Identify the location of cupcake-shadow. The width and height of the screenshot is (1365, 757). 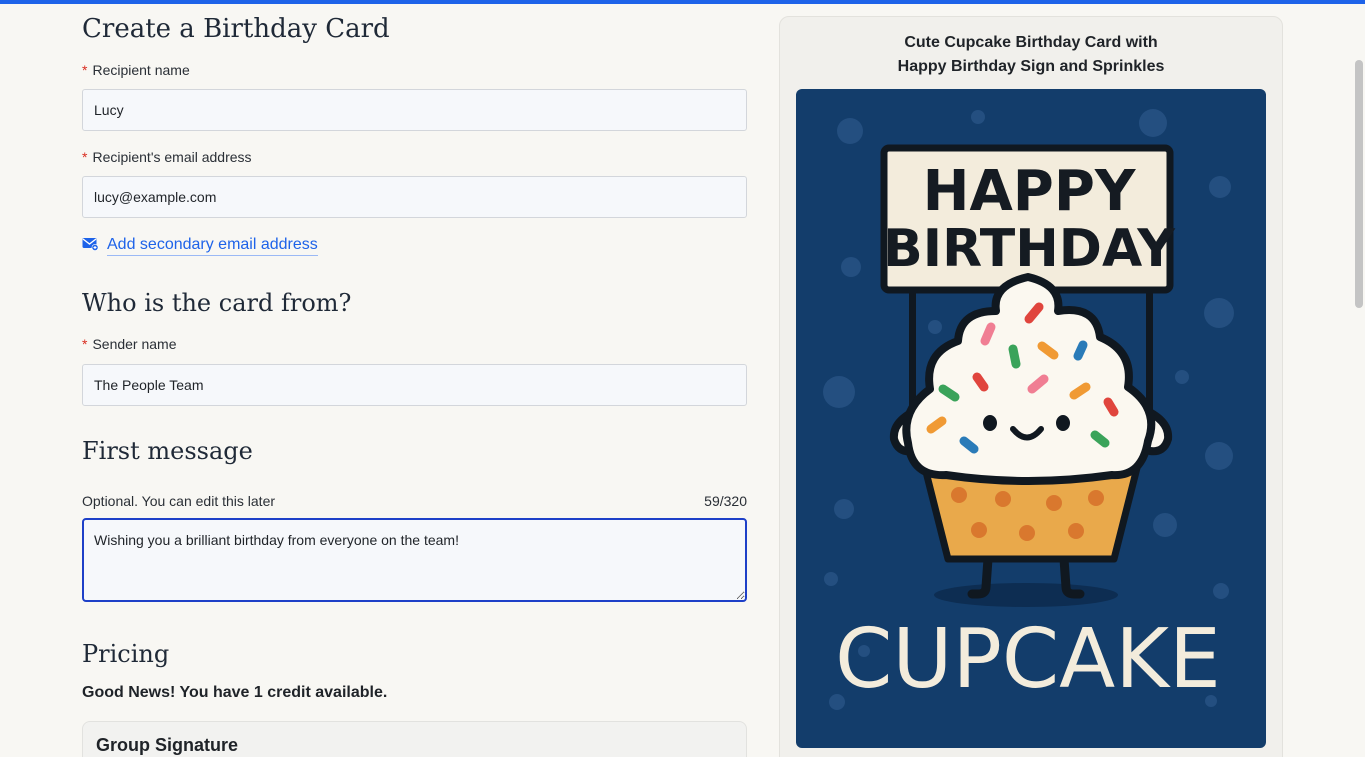
(1026, 595).